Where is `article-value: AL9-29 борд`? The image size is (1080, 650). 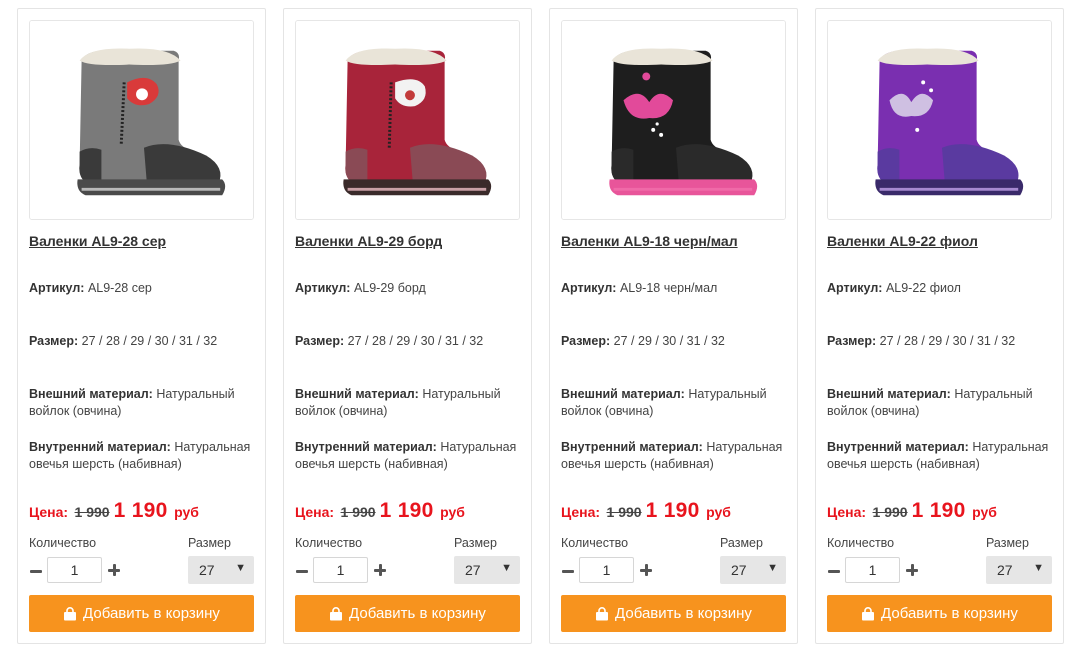 article-value: AL9-29 борд is located at coordinates (389, 288).